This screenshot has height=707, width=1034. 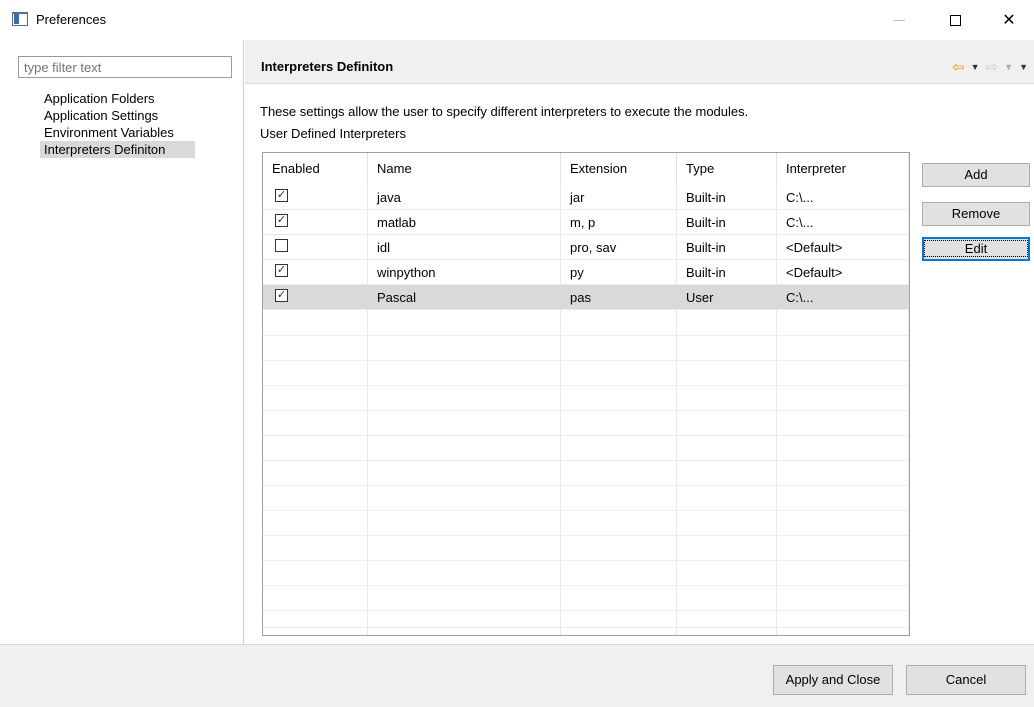 I want to click on navigation-arrows: ⇦ ▼ ⇨ ▼ ▼, so click(x=990, y=67).